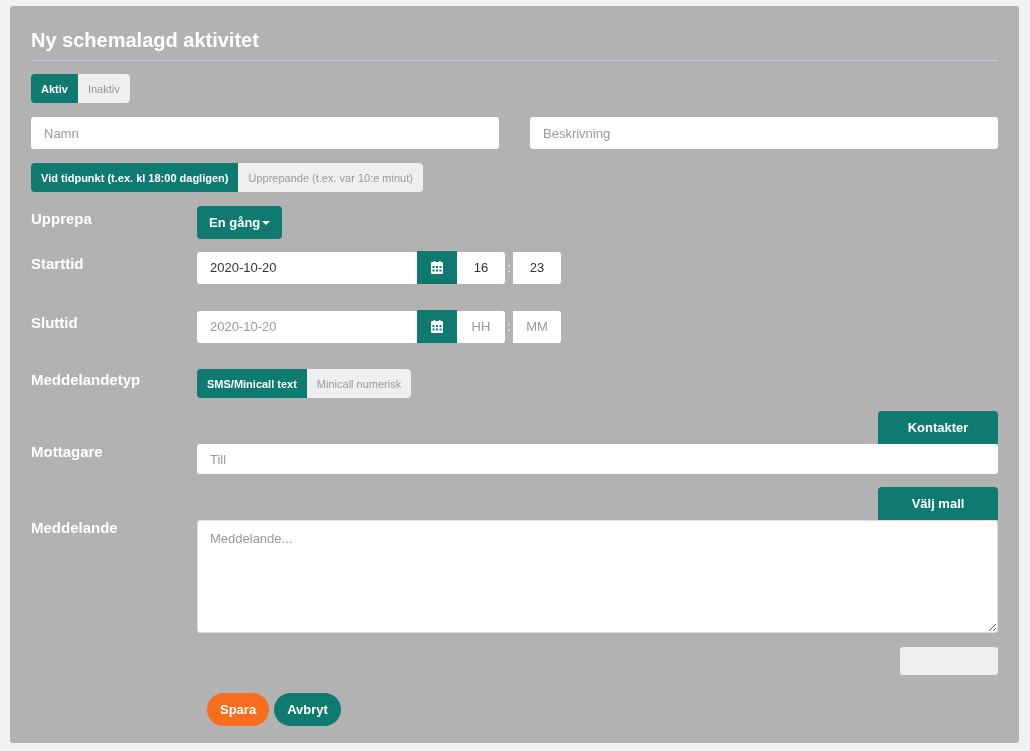 The height and width of the screenshot is (751, 1030). I want to click on name-field: Namn, so click(265, 133).